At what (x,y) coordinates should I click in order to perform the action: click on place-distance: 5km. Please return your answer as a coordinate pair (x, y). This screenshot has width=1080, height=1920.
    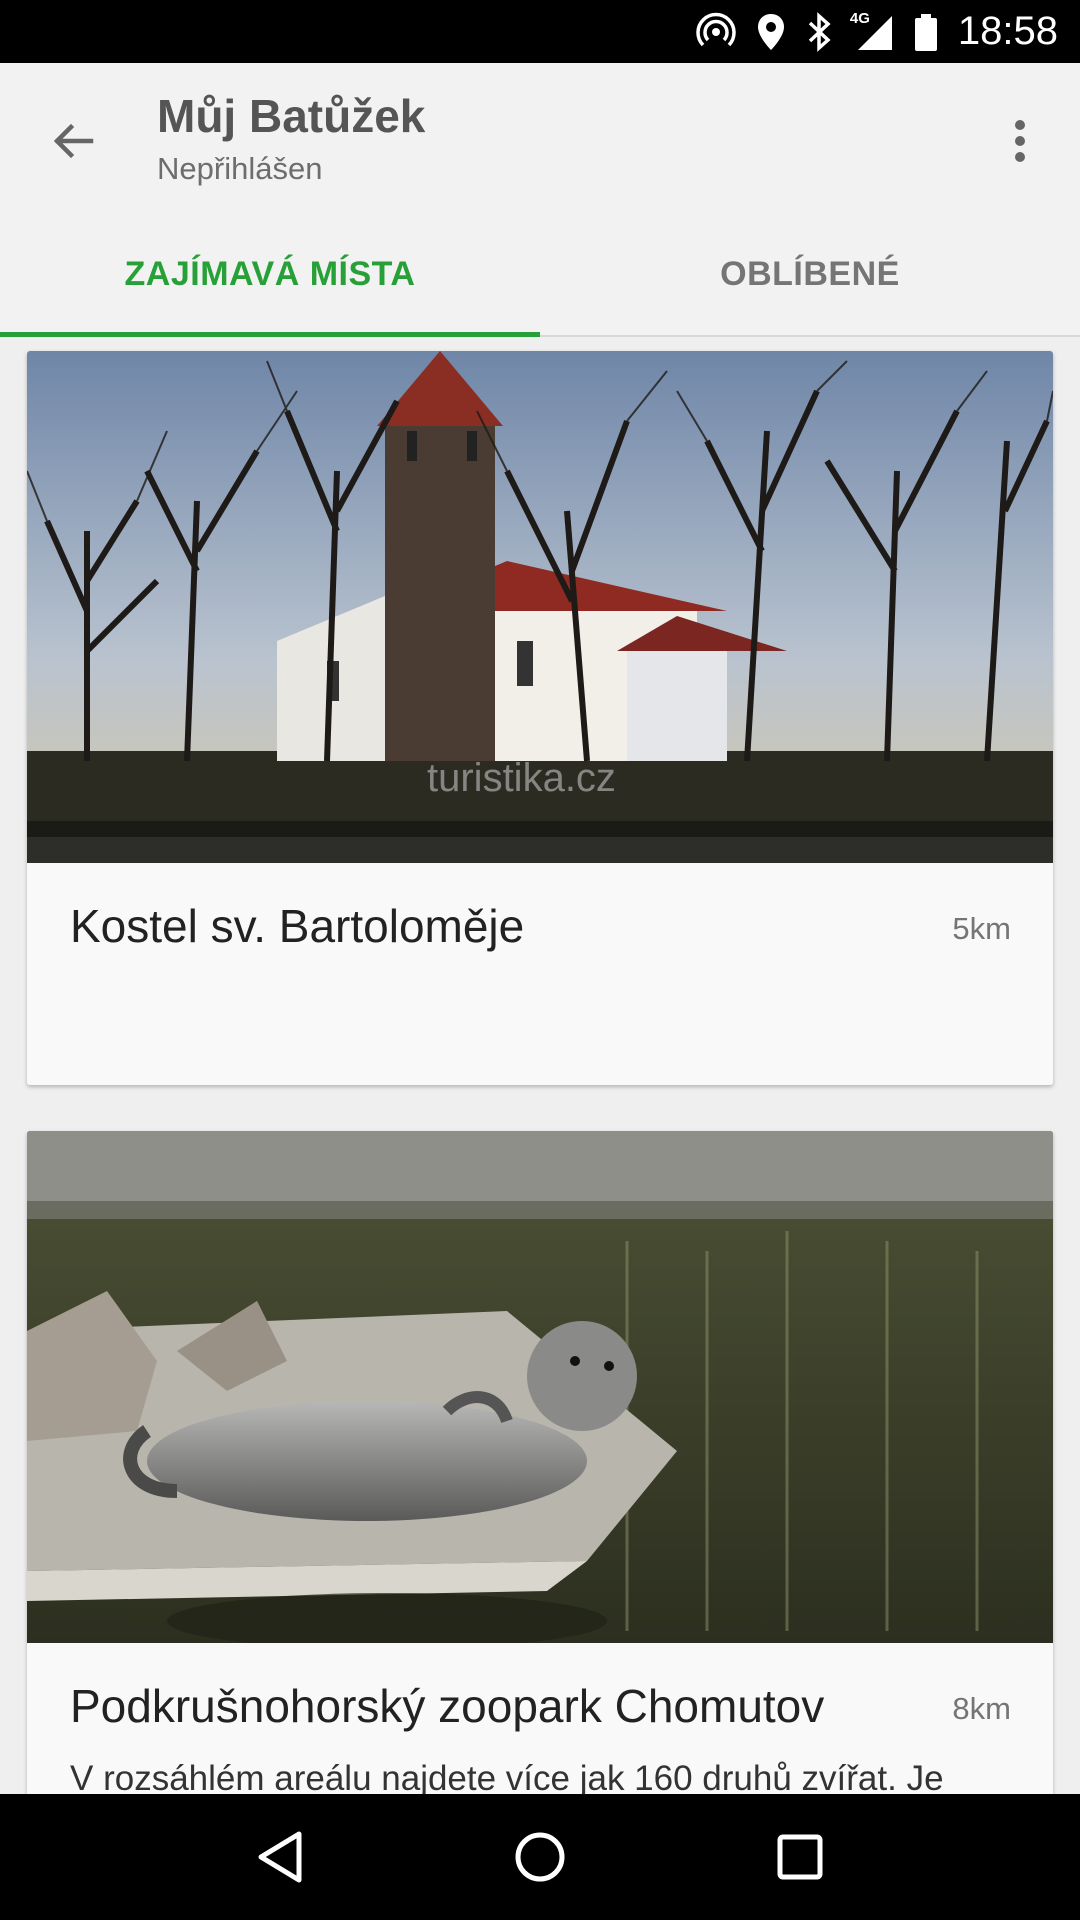
    Looking at the image, I should click on (981, 928).